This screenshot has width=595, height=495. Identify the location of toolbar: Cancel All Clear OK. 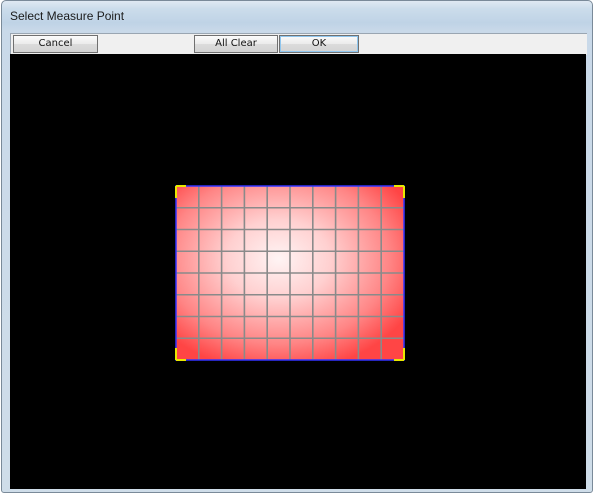
(298, 44).